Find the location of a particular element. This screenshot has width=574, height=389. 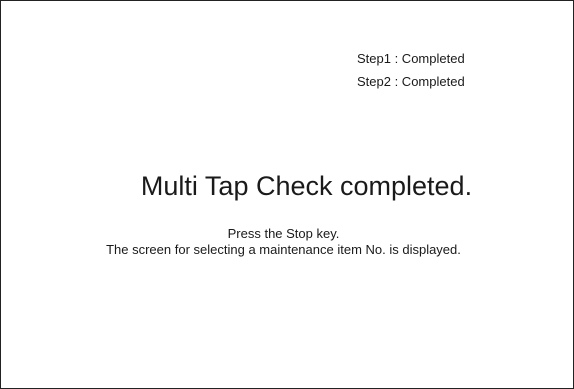

step2-status: Step2 : Completed is located at coordinates (411, 81).